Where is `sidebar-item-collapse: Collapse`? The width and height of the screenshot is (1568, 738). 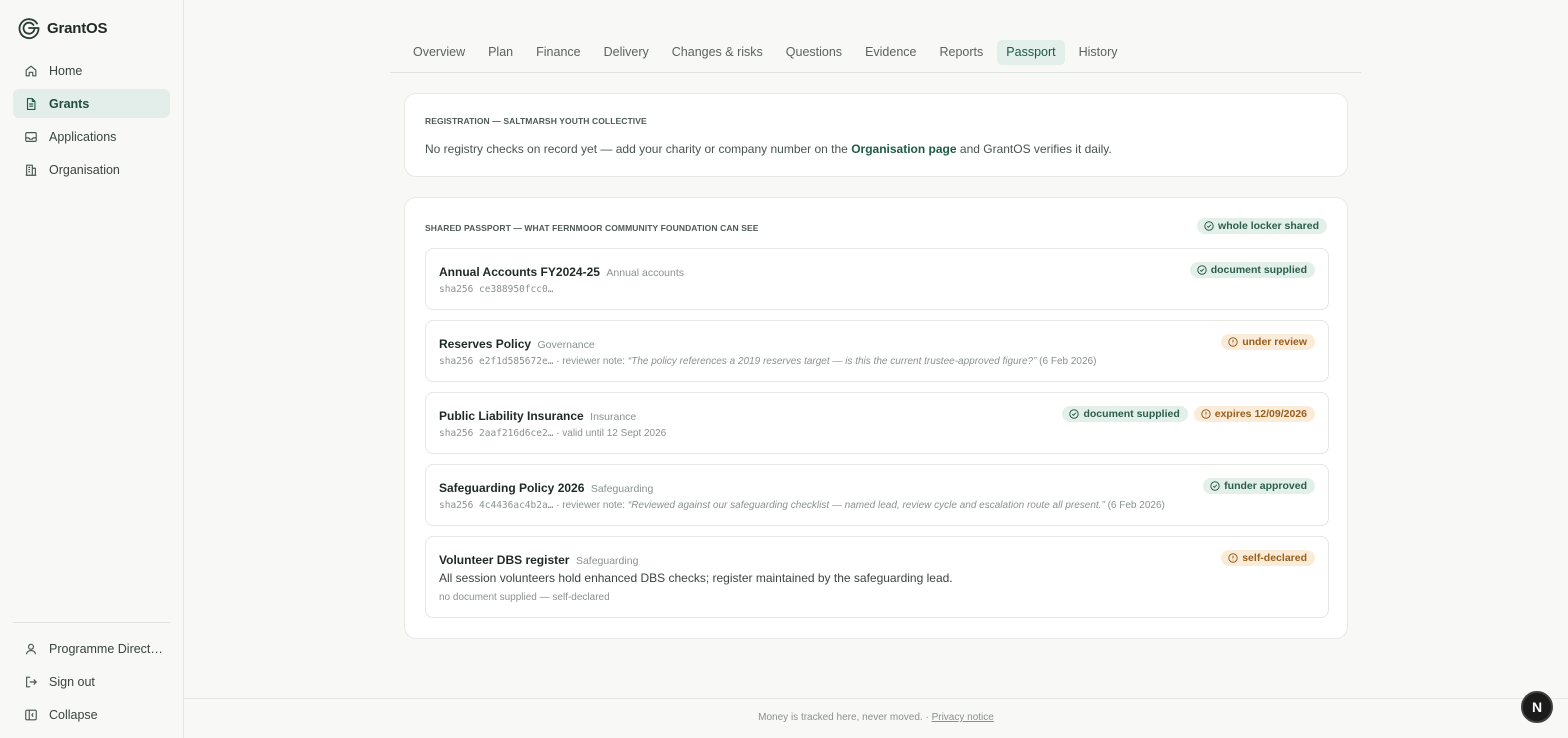 sidebar-item-collapse: Collapse is located at coordinates (91, 714).